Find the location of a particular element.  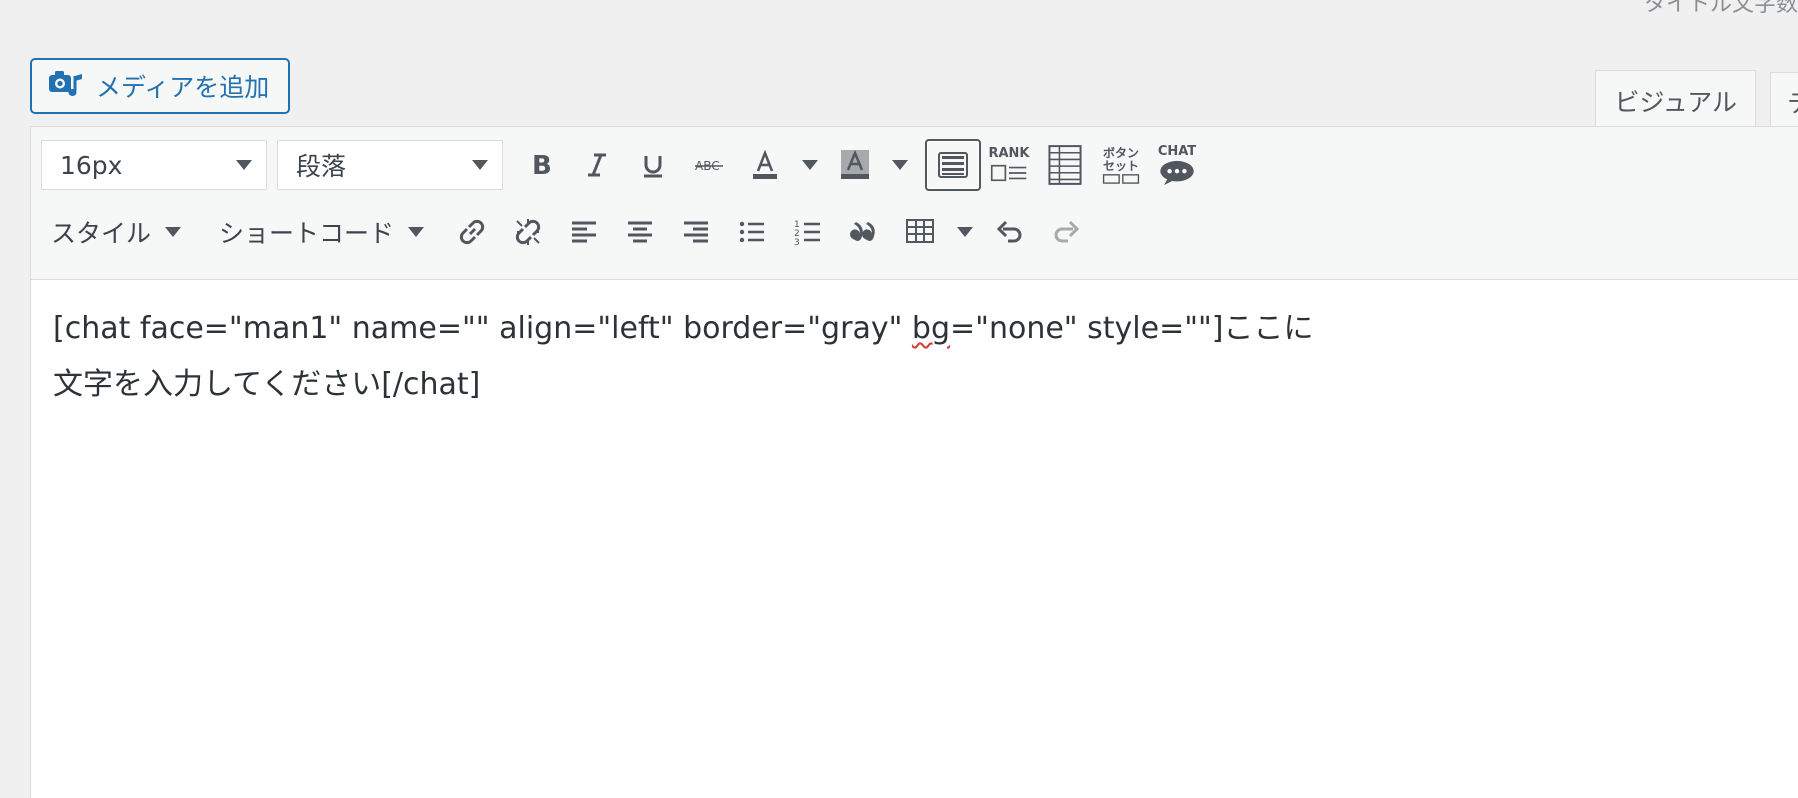

add-media-label: メディアを追加 is located at coordinates (183, 87).